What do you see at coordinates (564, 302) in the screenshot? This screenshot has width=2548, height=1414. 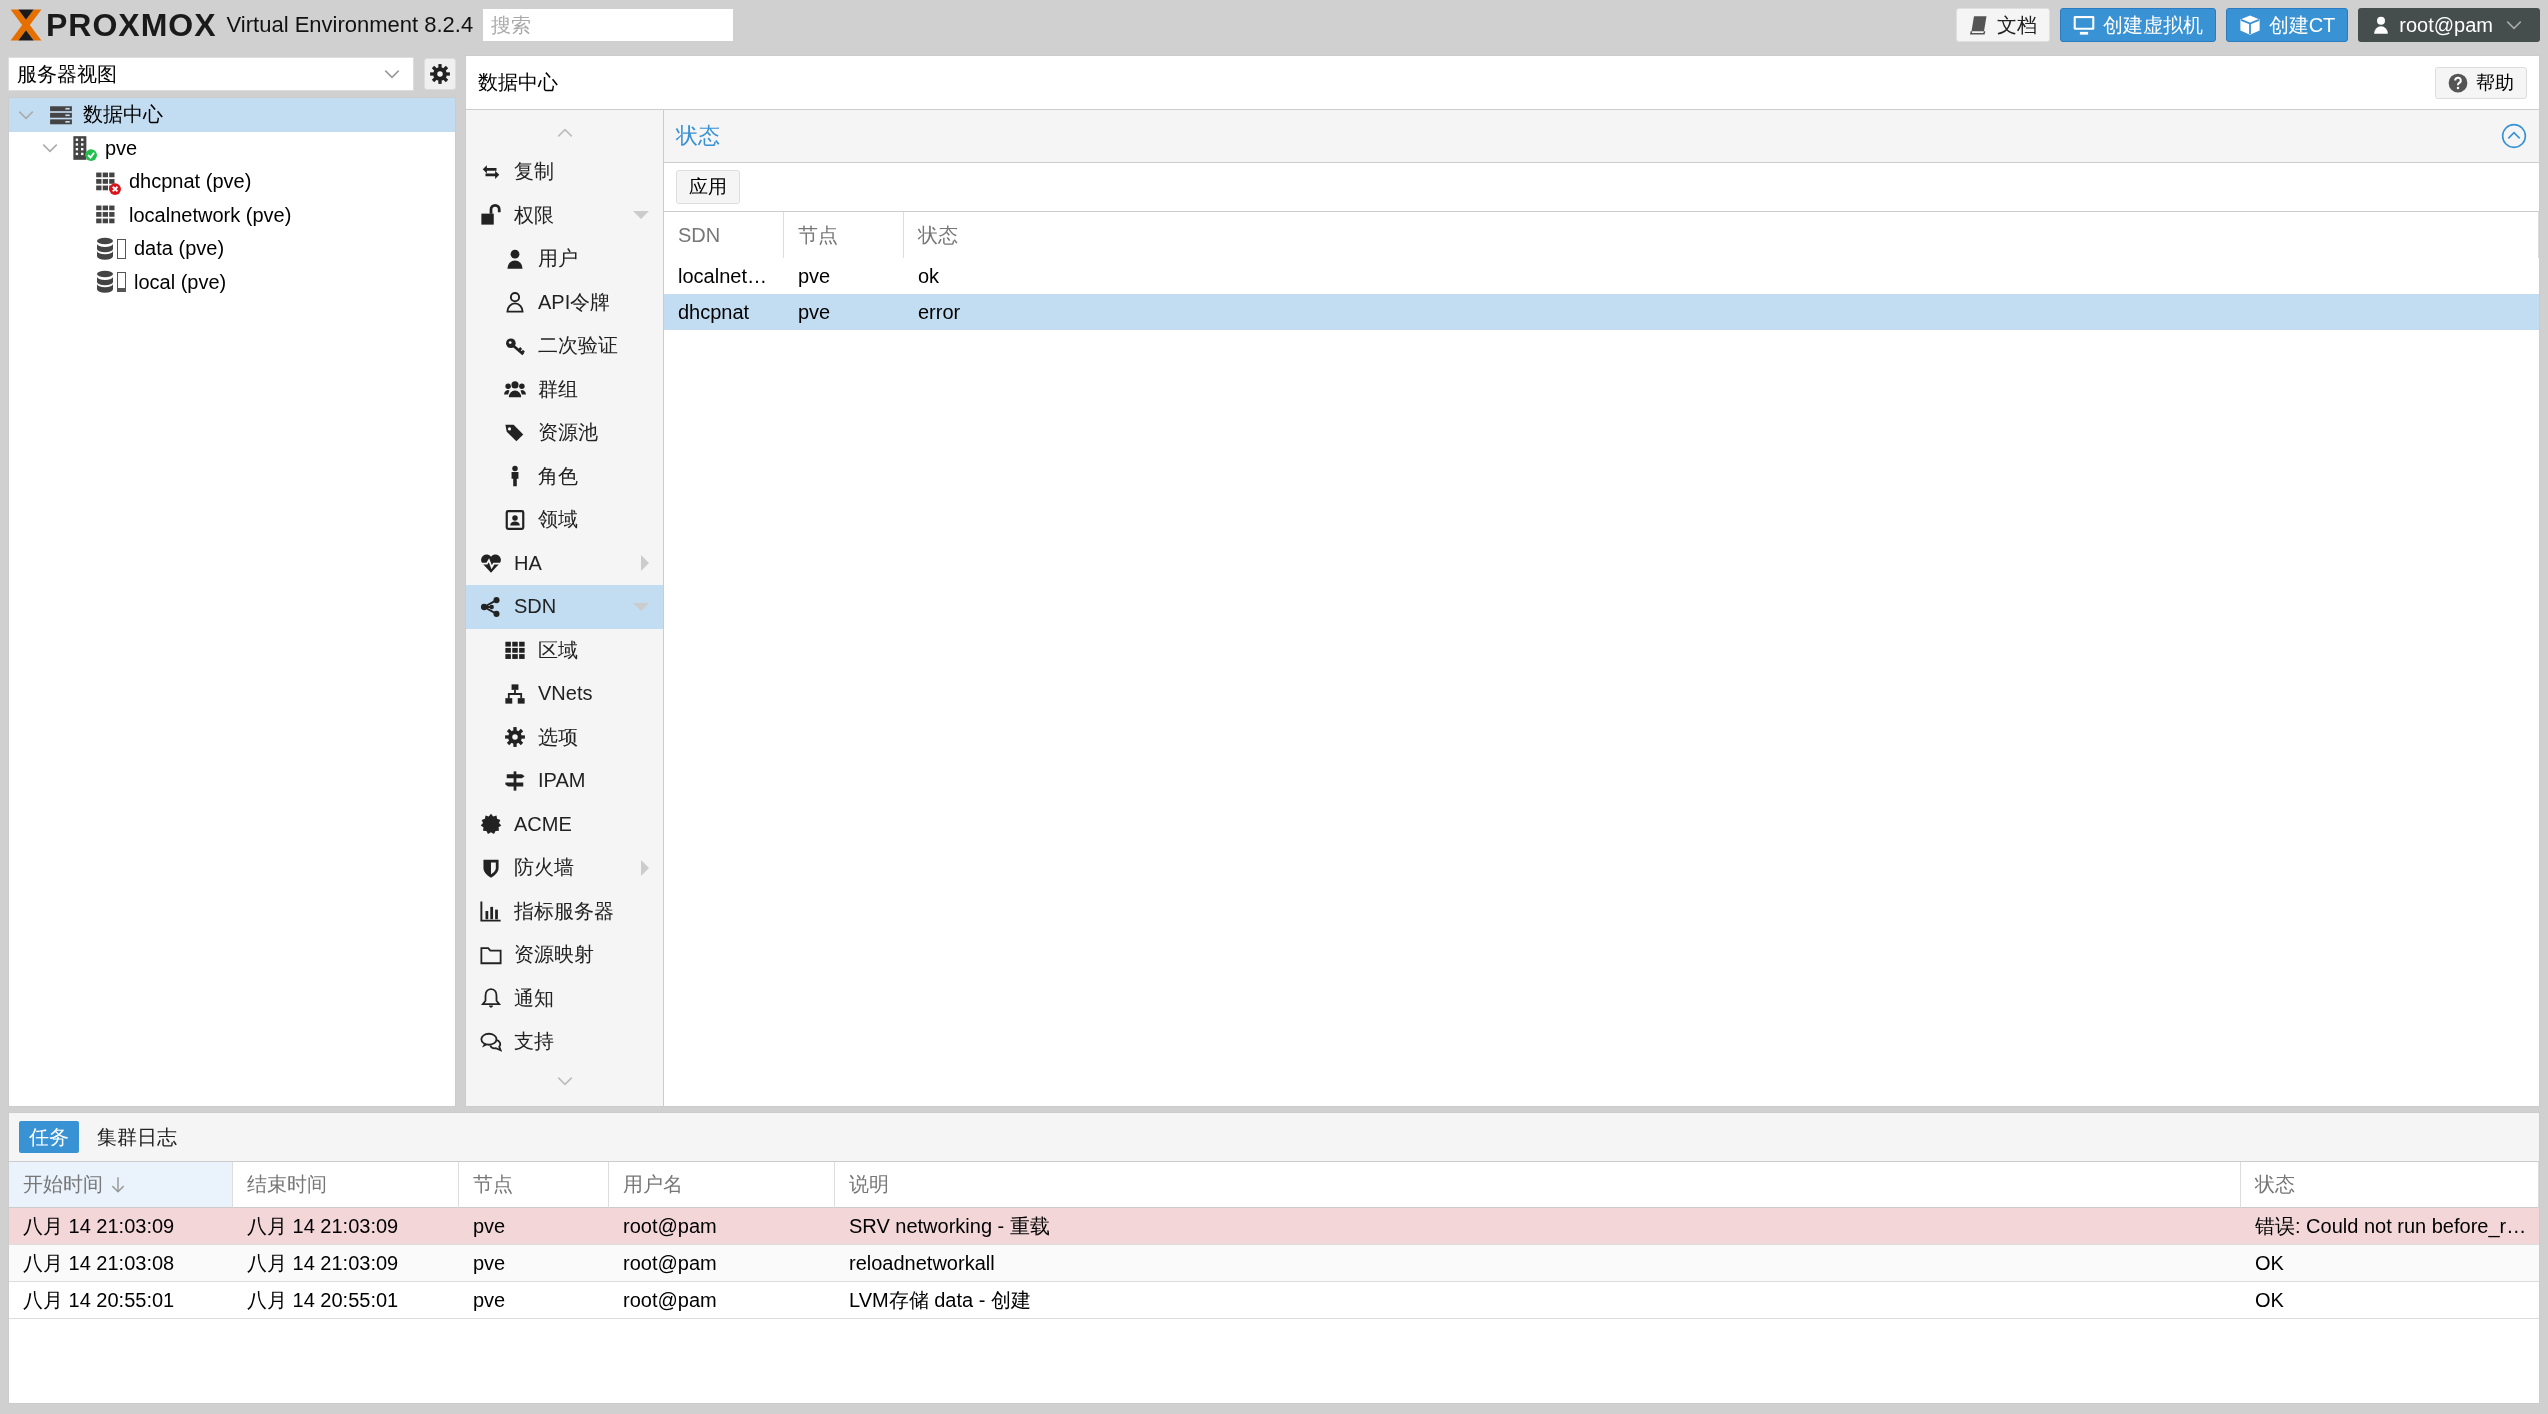 I see `nav-item: API令牌` at bounding box center [564, 302].